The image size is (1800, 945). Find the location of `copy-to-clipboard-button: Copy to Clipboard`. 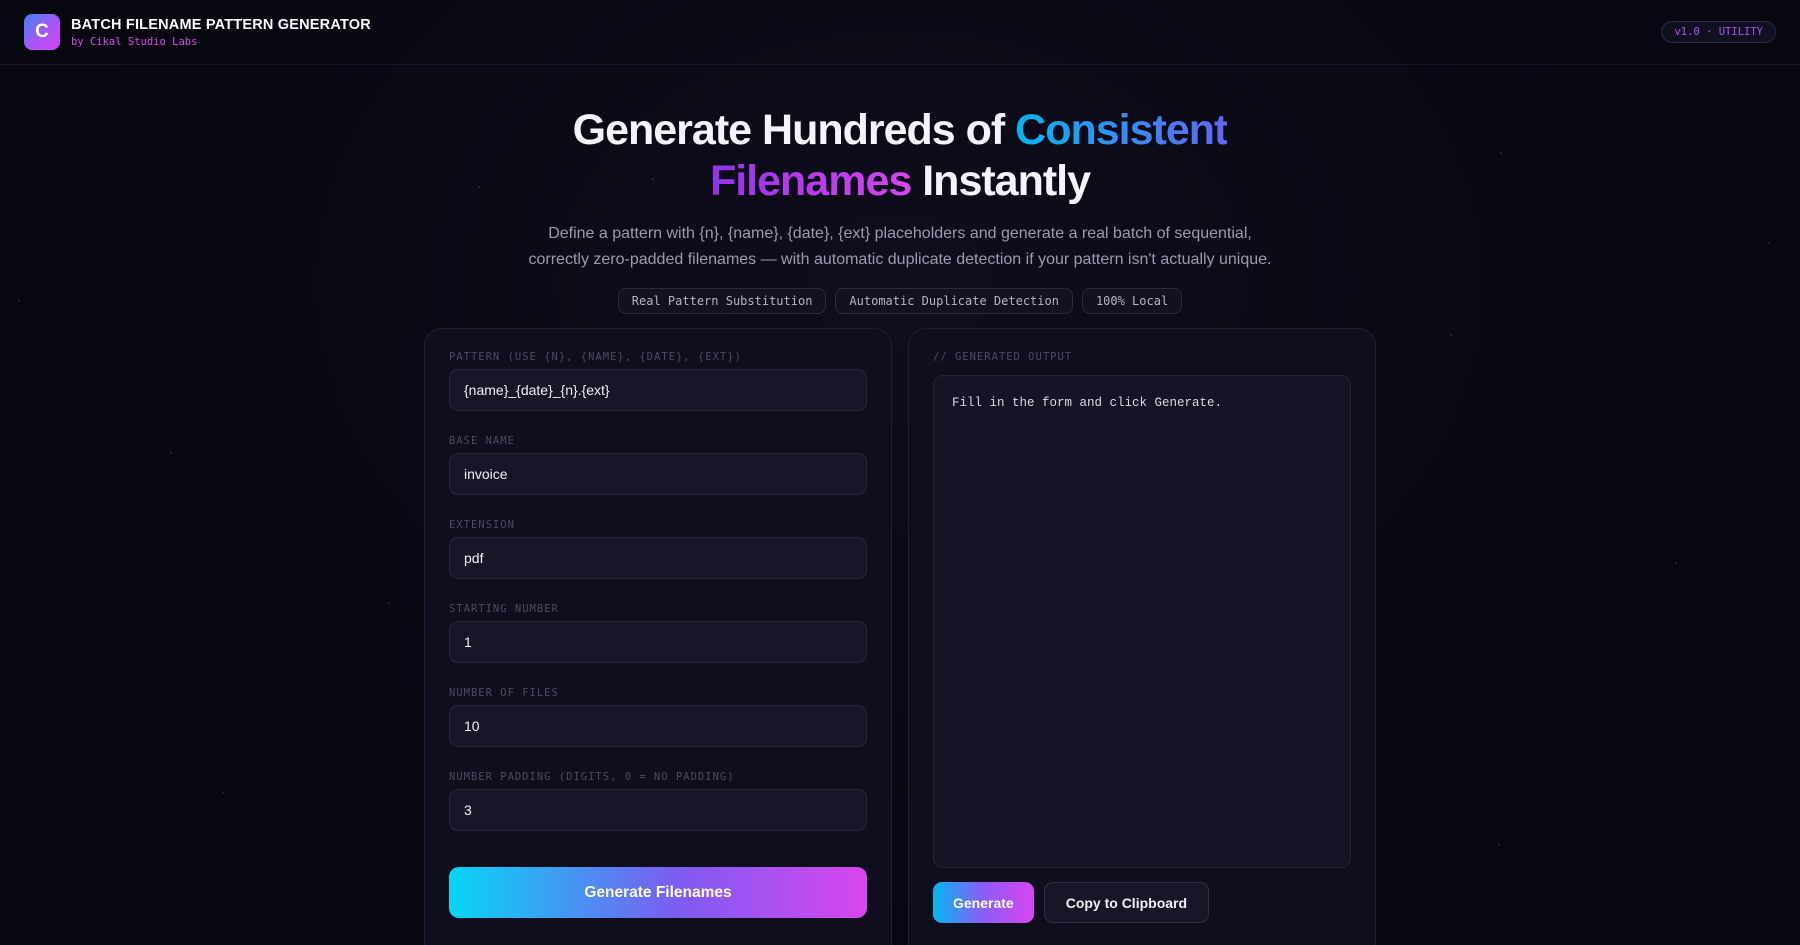

copy-to-clipboard-button: Copy to Clipboard is located at coordinates (1126, 902).